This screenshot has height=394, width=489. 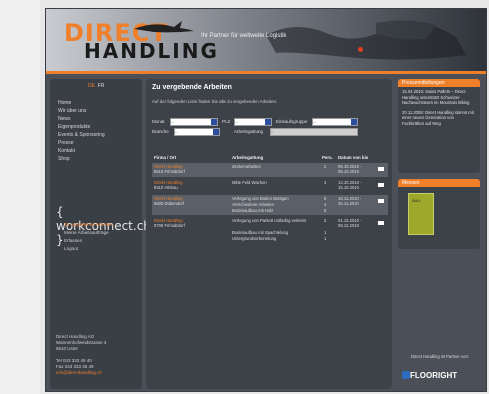 I want to click on subnav-item-my-jobs: Meine Arbeitsaufträge, so click(x=88, y=233).